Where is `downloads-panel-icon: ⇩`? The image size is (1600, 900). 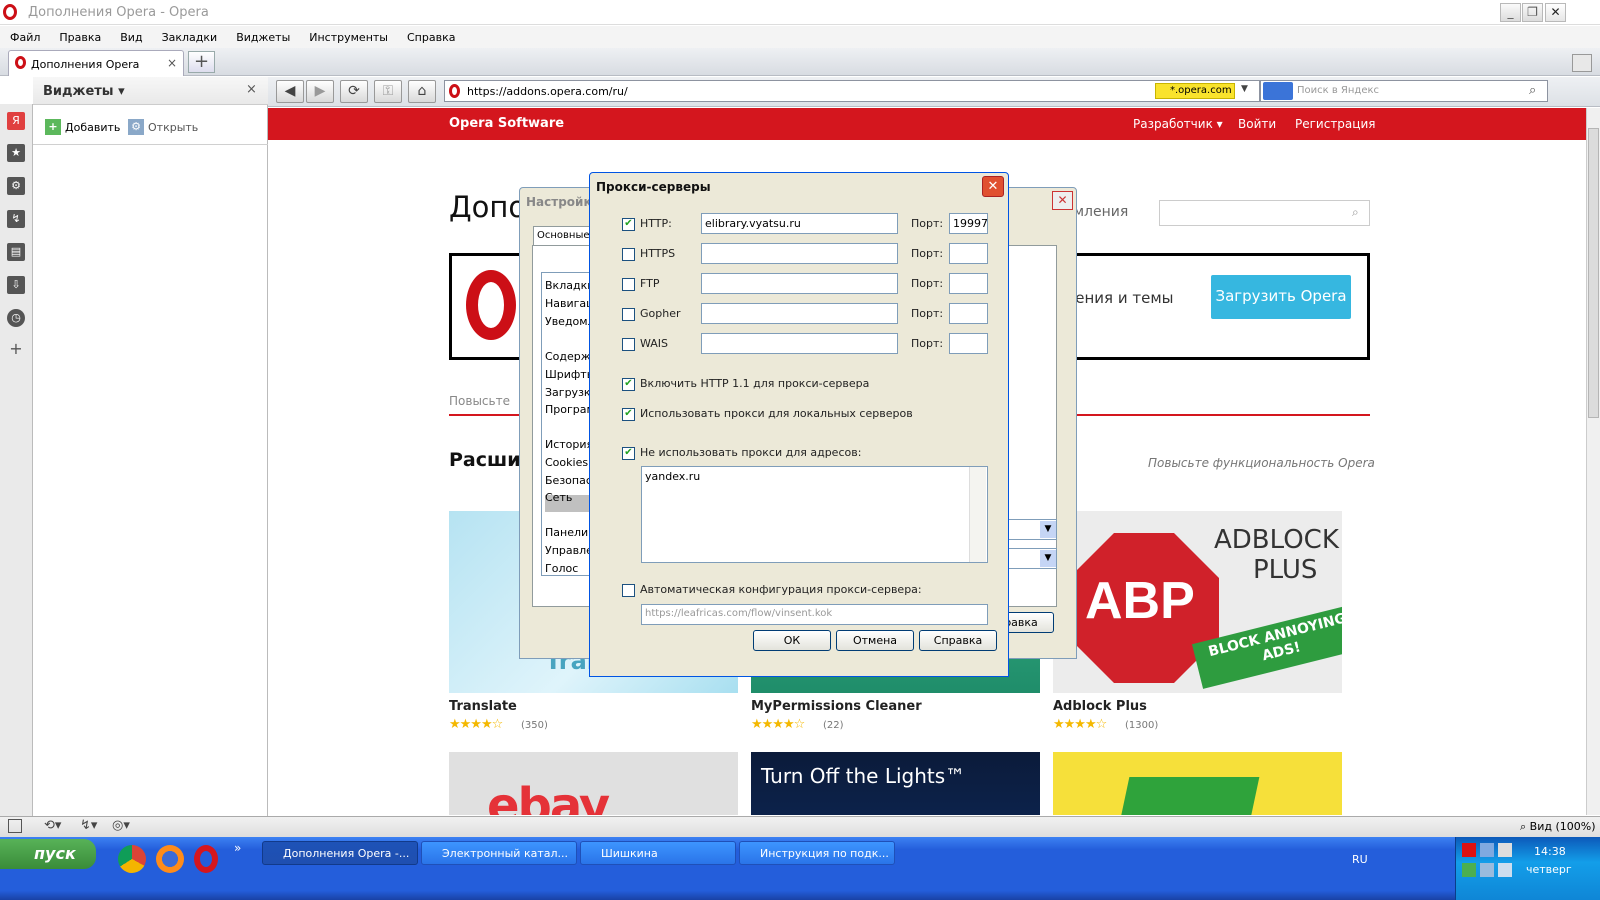
downloads-panel-icon: ⇩ is located at coordinates (16, 285).